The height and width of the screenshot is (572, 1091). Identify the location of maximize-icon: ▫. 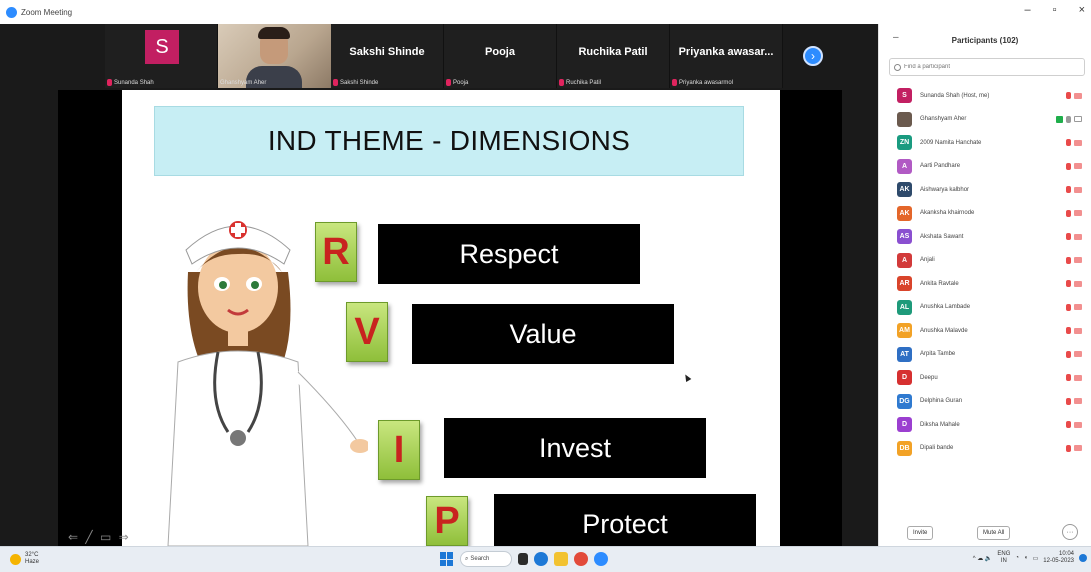
(1055, 10).